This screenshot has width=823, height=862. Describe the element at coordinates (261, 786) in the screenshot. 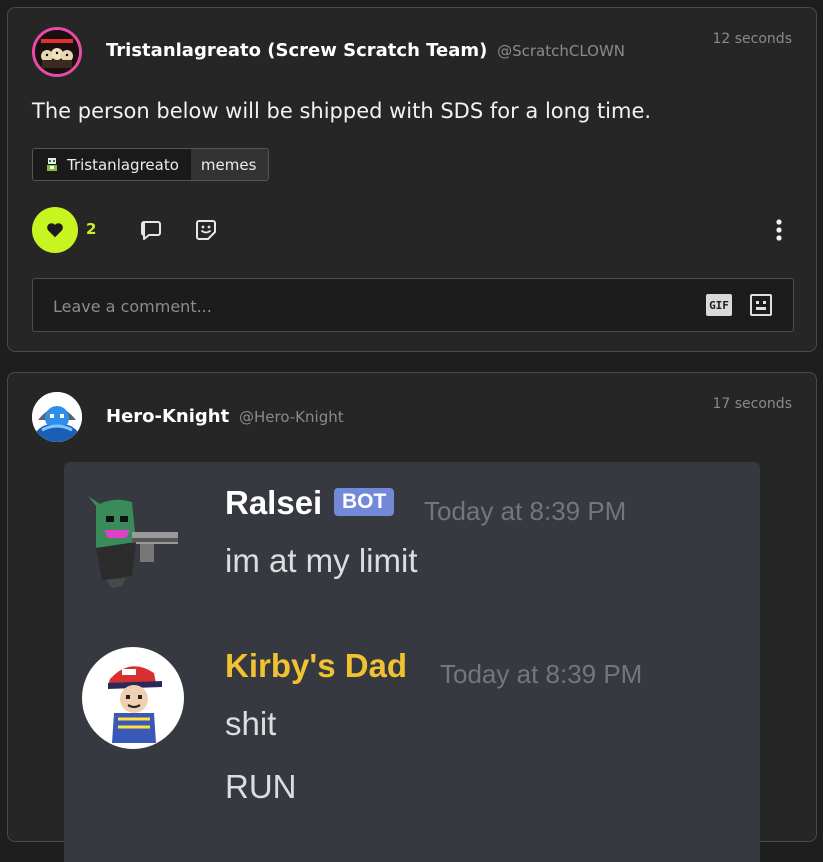

I see `message-text: RUN` at that location.